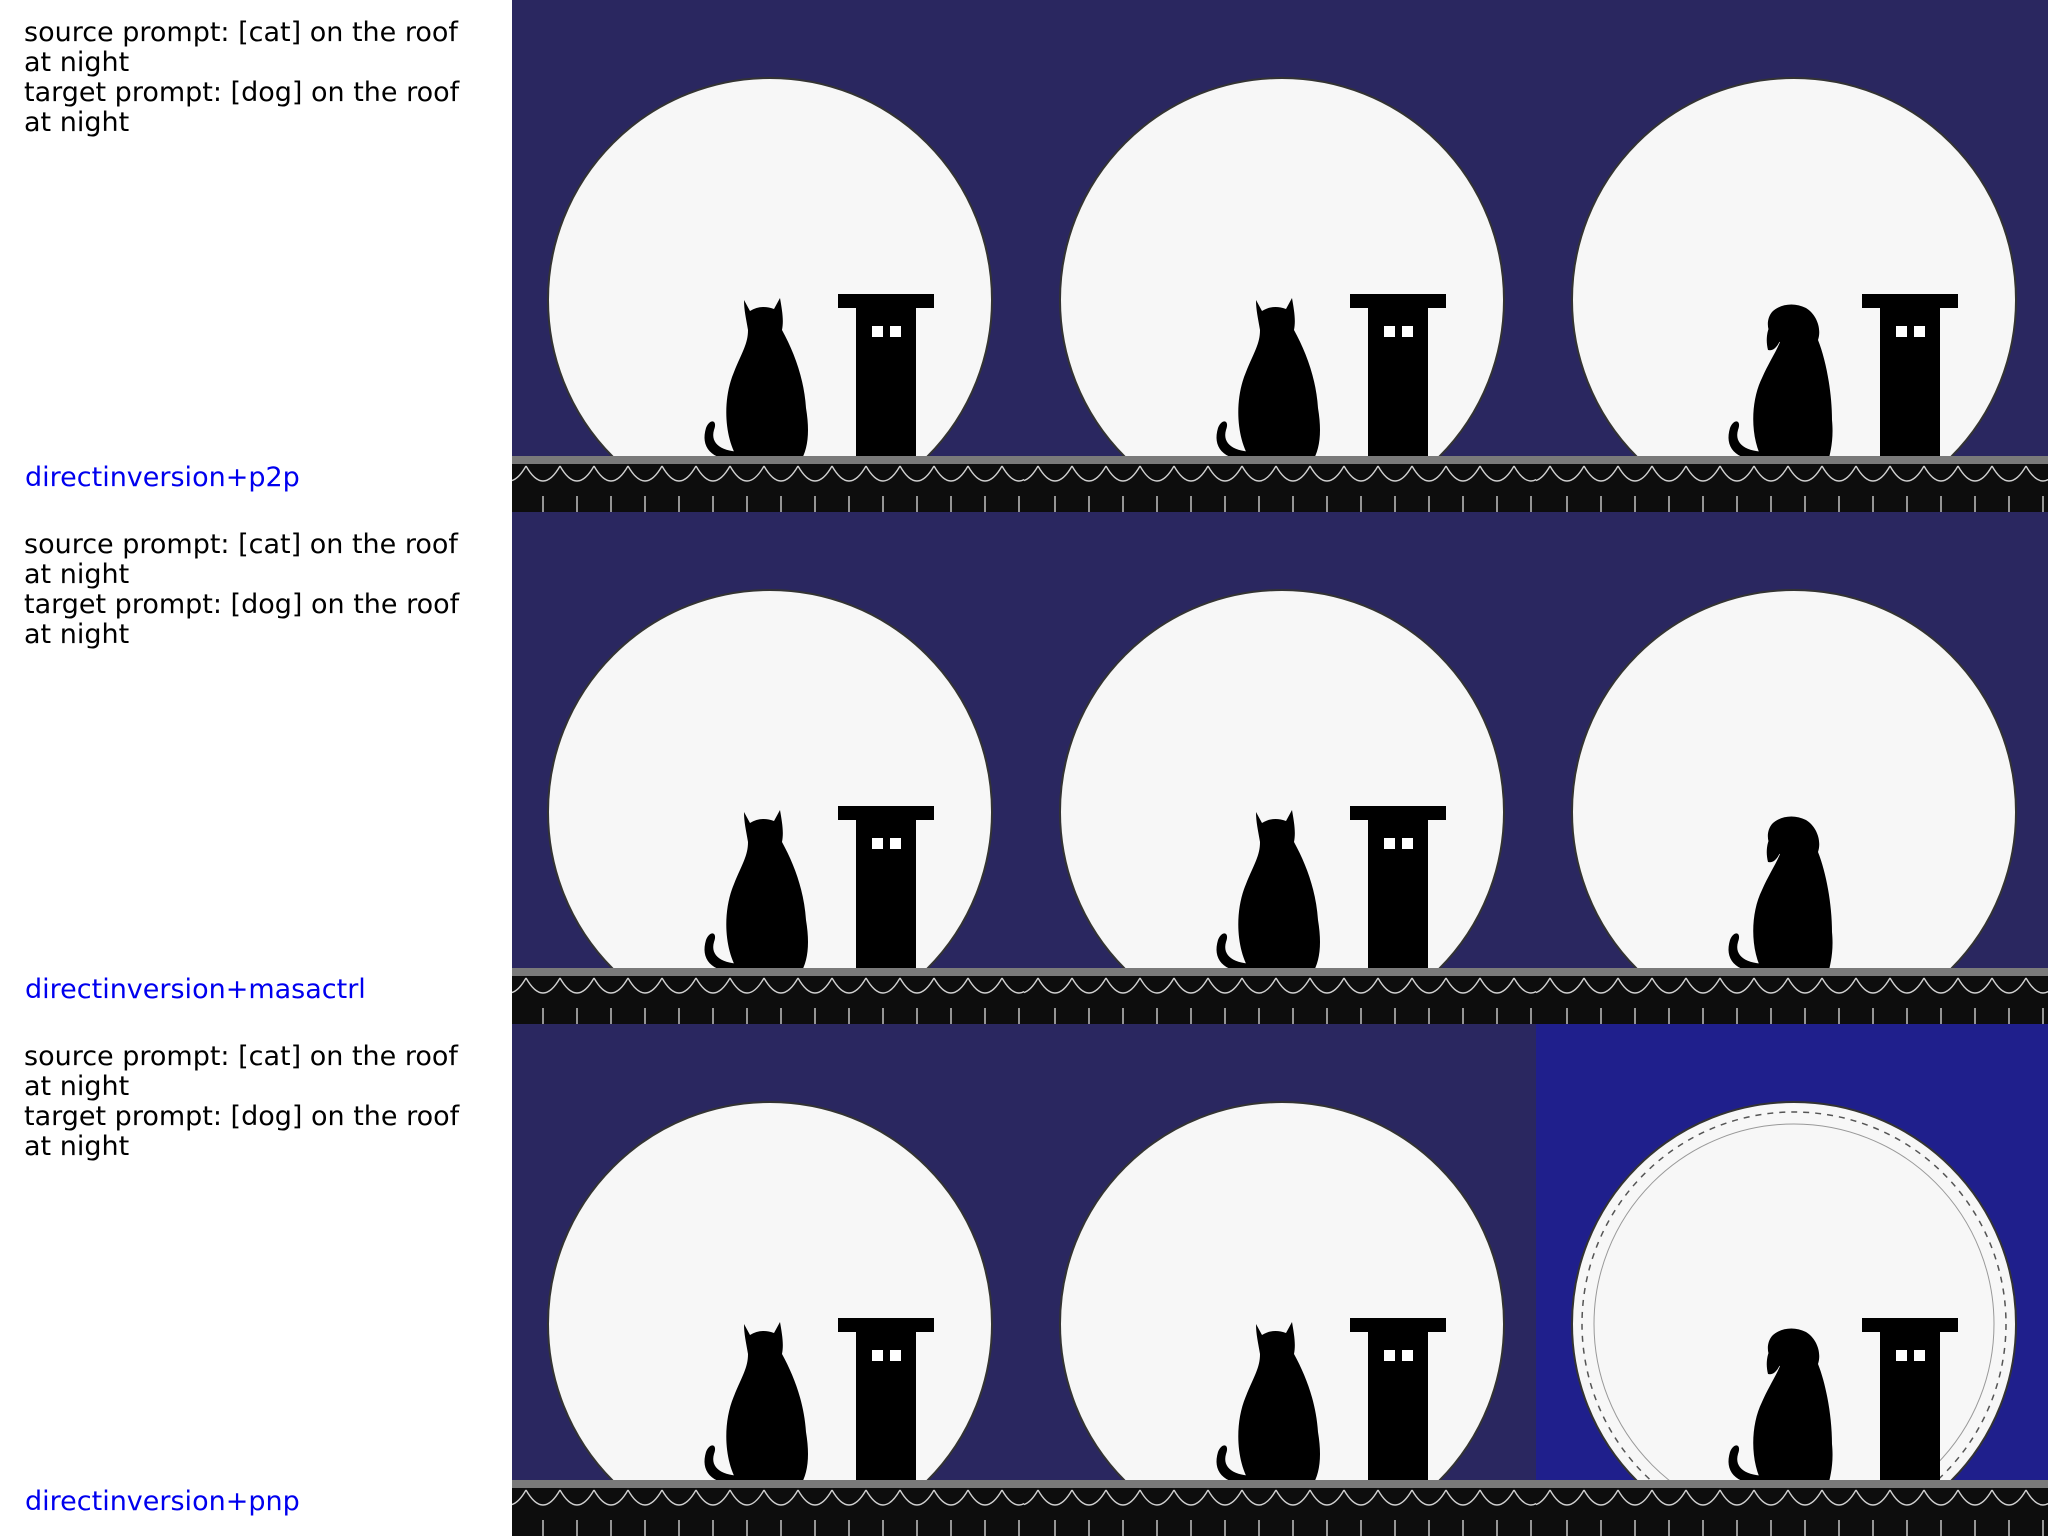  I want to click on method-label: directinversion+pnp, so click(162, 1501).